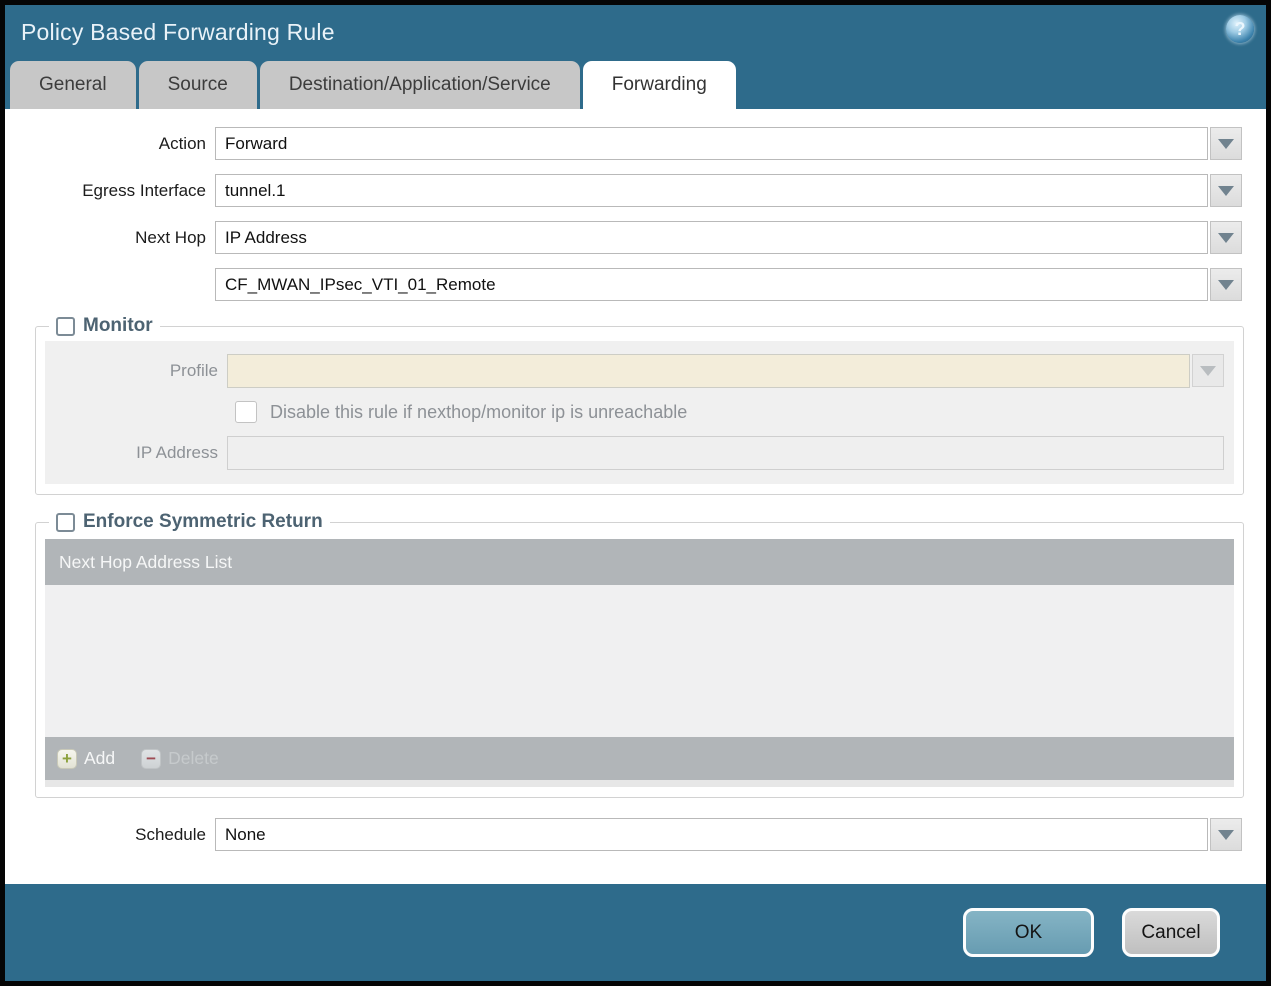 This screenshot has width=1271, height=986. I want to click on table-bottom-strip, so click(639, 783).